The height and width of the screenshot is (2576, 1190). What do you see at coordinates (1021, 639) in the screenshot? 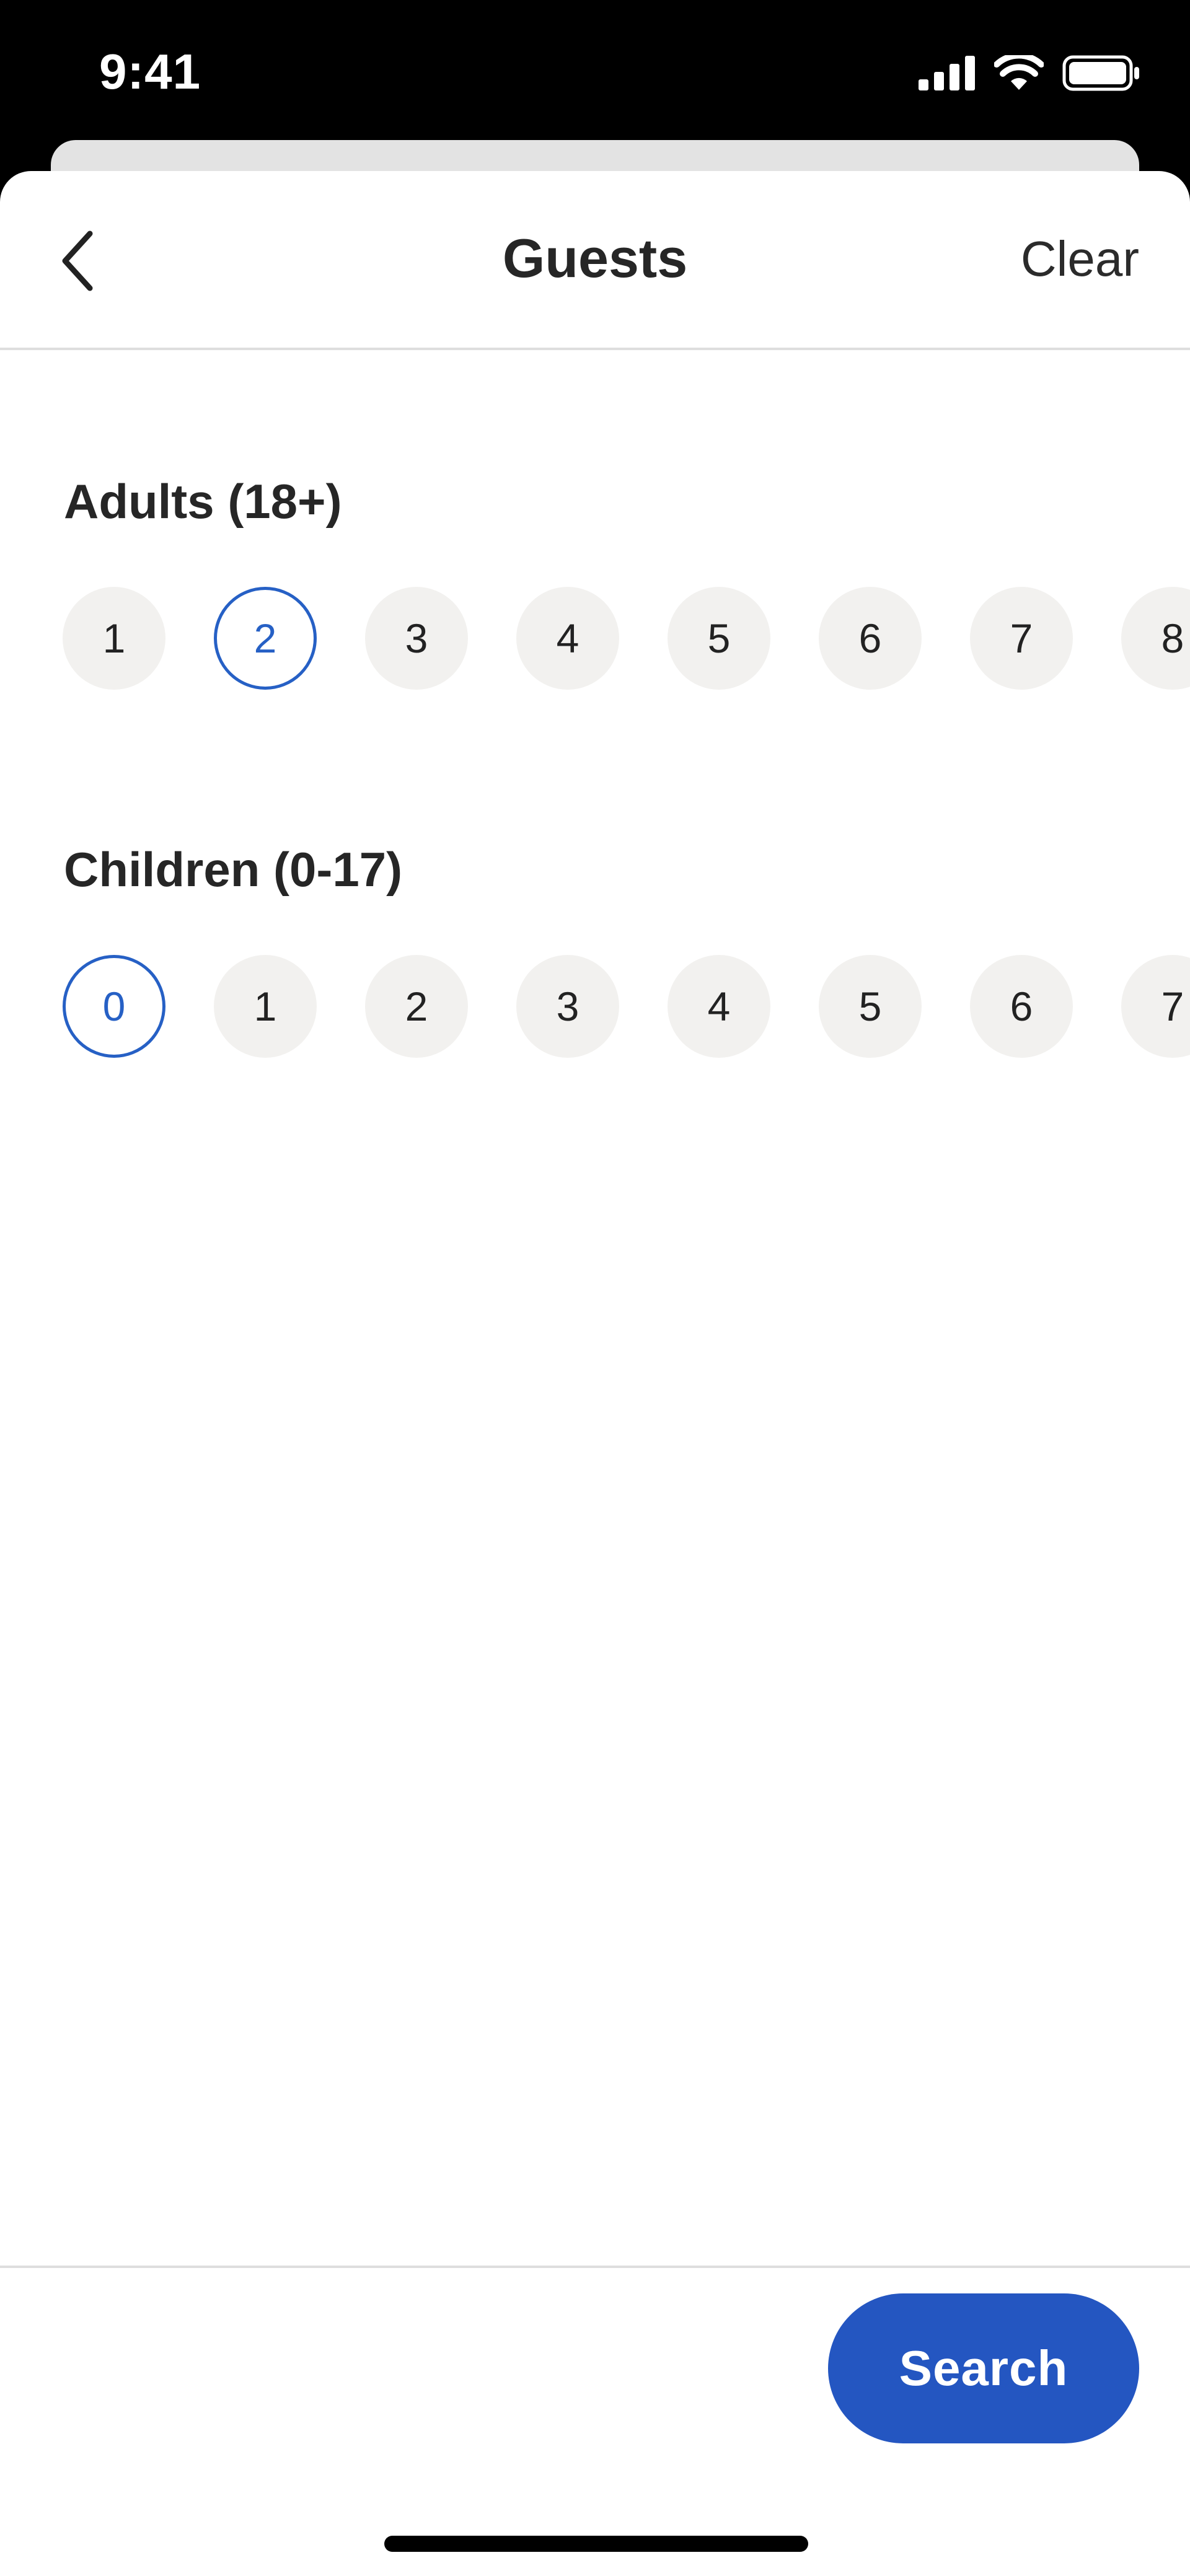
I see `adults-option-7: 7` at bounding box center [1021, 639].